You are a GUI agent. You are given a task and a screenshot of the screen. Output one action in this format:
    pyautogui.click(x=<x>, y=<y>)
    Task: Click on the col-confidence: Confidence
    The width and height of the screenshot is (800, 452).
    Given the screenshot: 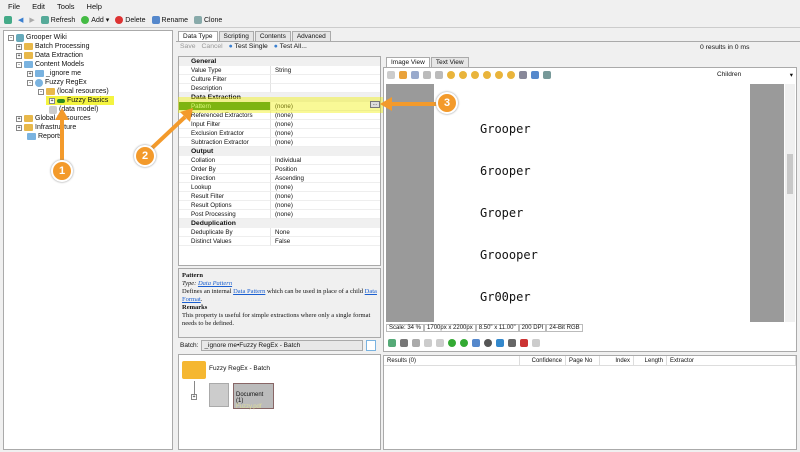 What is the action you would take?
    pyautogui.click(x=543, y=360)
    